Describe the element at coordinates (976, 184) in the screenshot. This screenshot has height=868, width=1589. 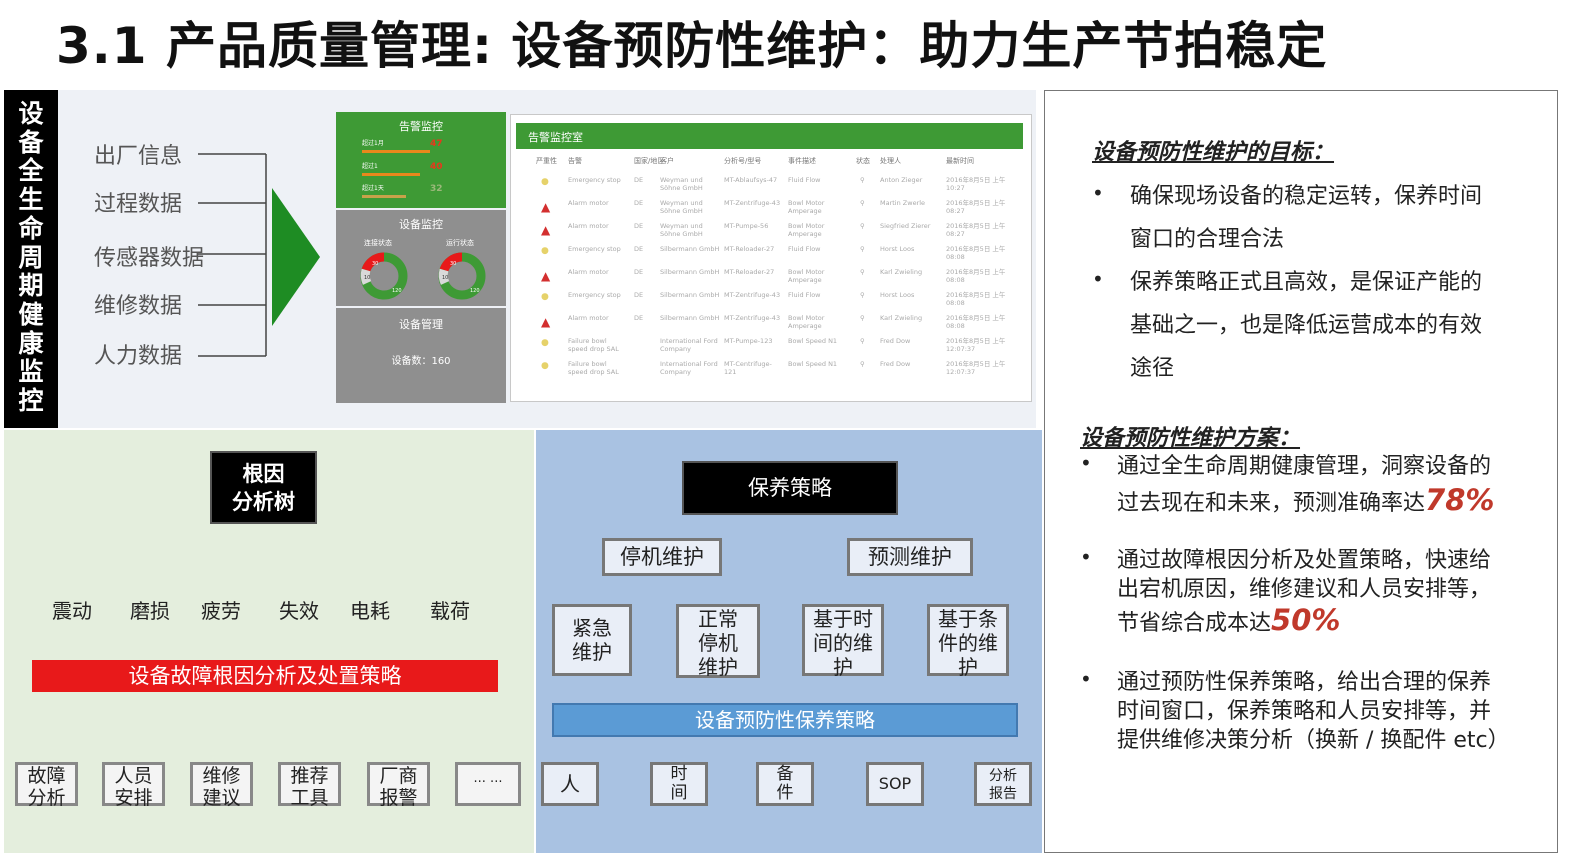
I see `table-cell: 2016年8月5日 上午10:27` at that location.